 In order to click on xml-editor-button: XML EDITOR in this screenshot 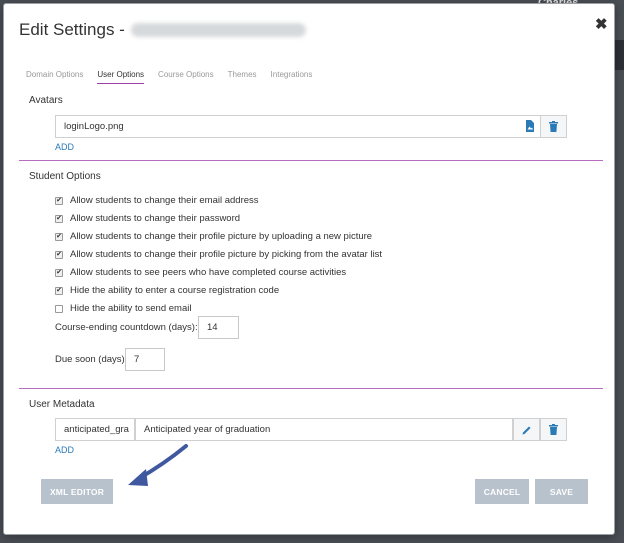, I will do `click(77, 491)`.